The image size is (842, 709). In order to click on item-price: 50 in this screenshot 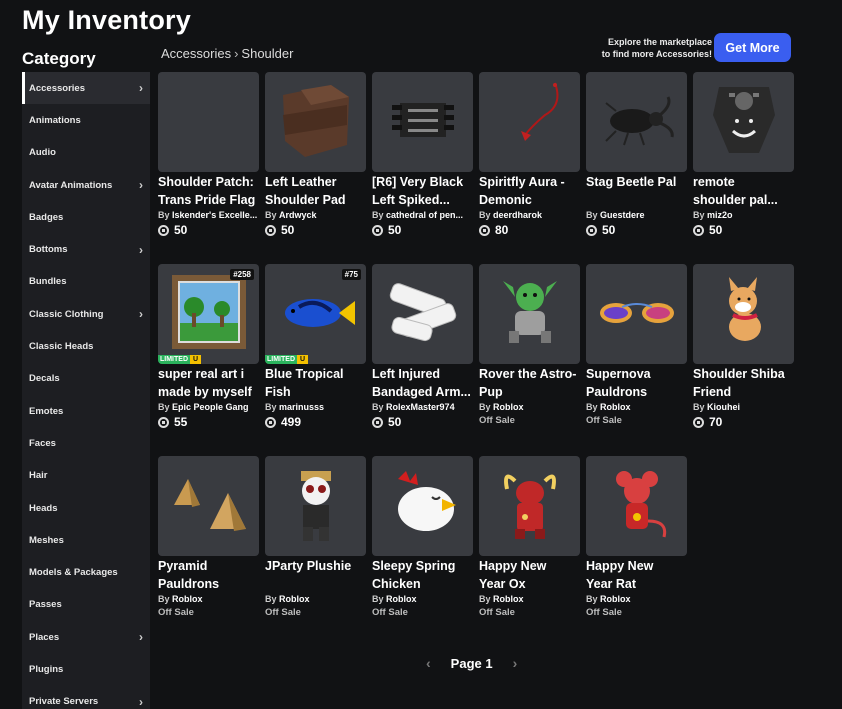, I will do `click(743, 230)`.